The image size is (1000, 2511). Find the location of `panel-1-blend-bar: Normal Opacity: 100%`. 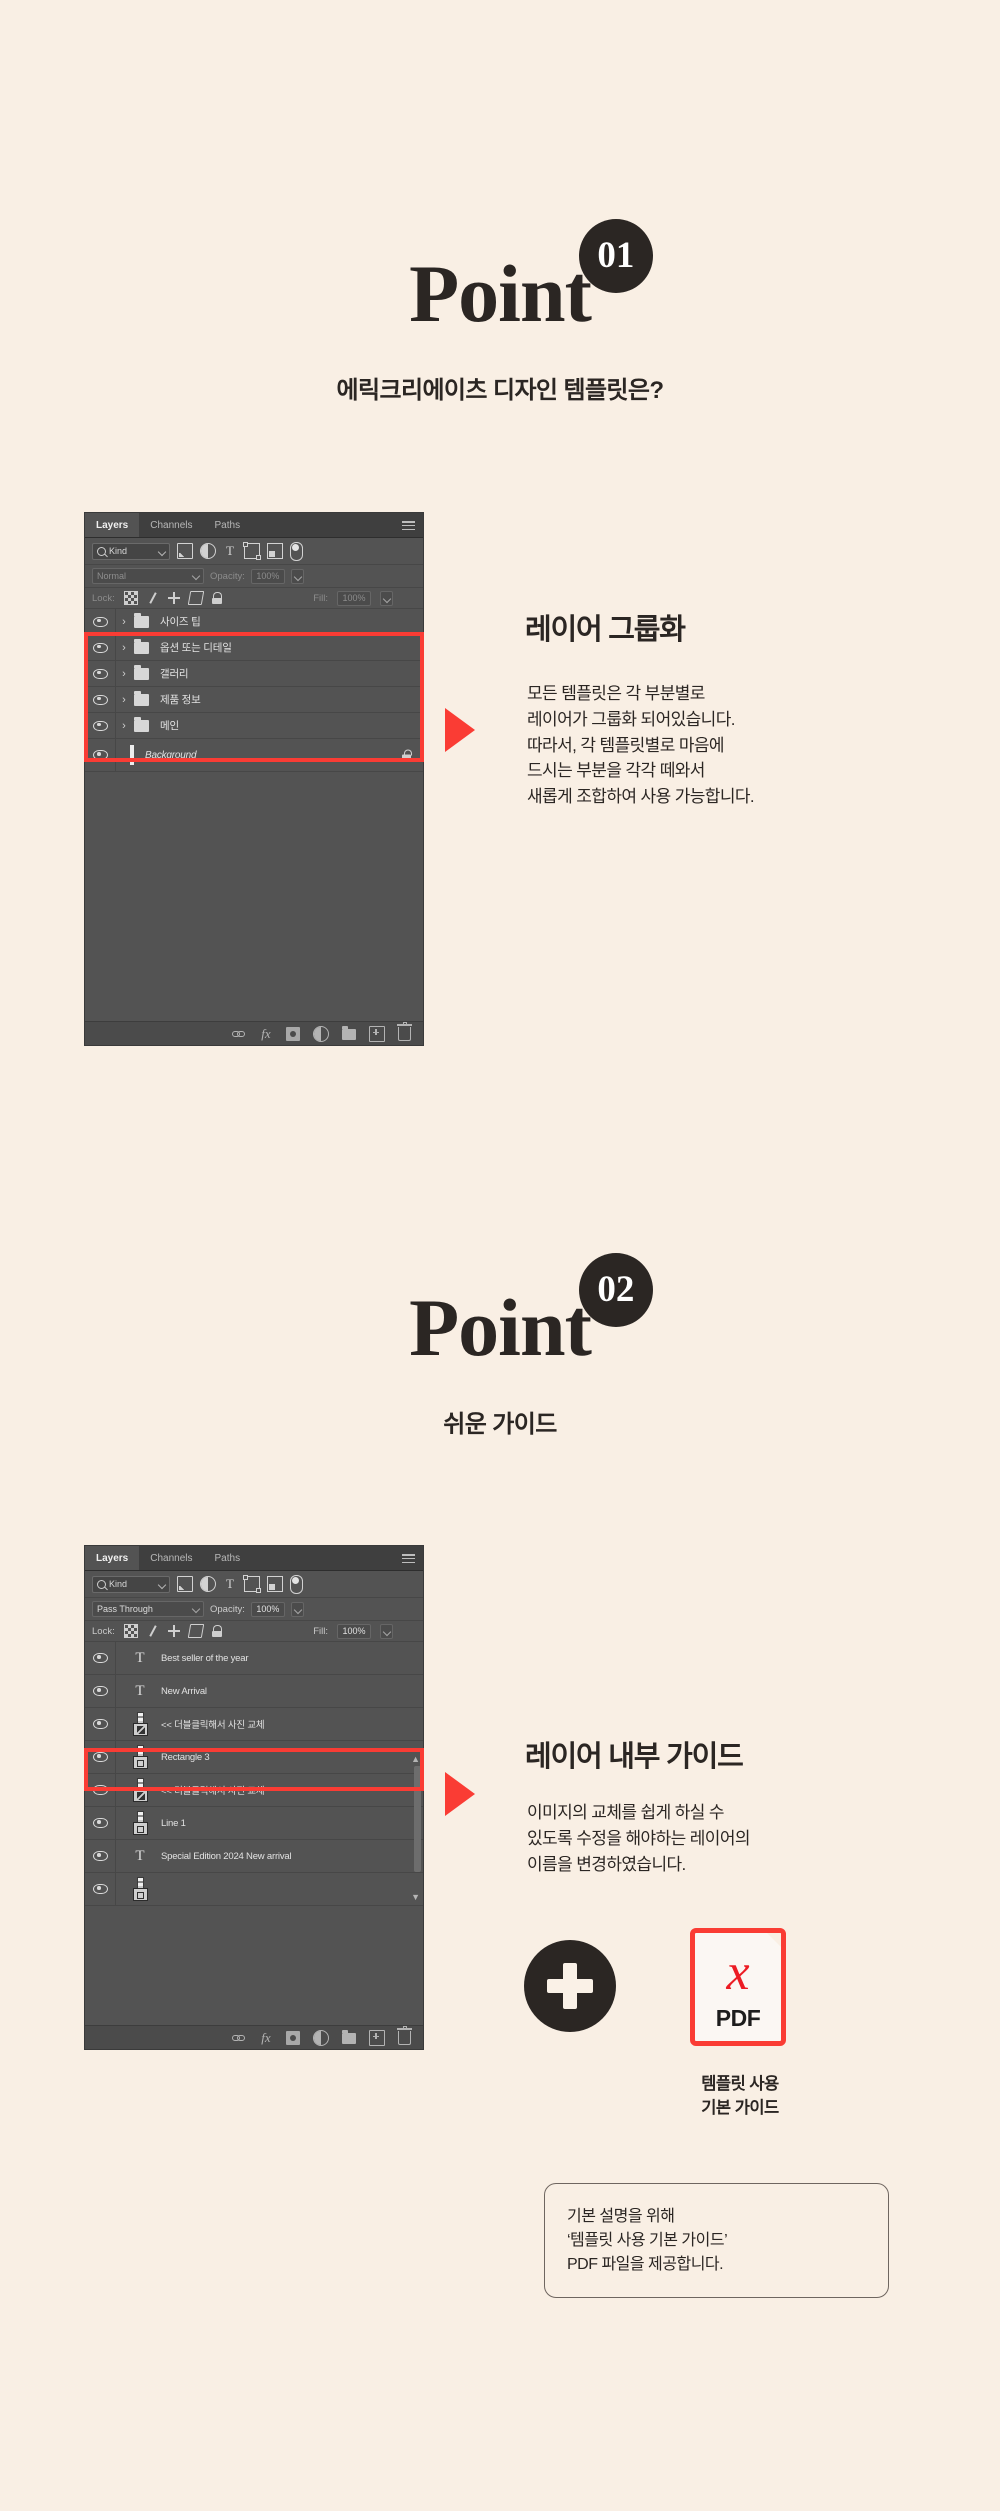

panel-1-blend-bar: Normal Opacity: 100% is located at coordinates (254, 576).